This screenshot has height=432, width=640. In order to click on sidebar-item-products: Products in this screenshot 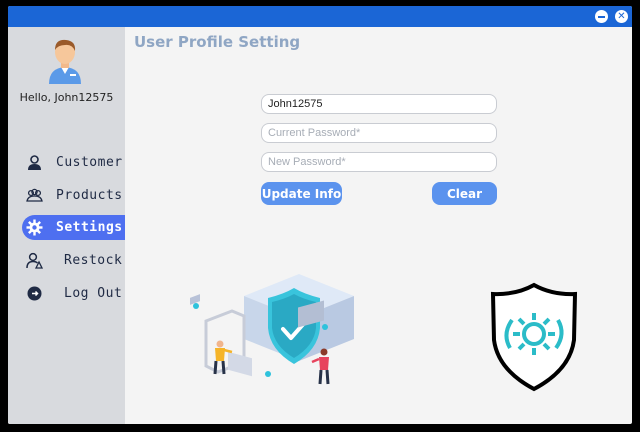, I will do `click(73, 195)`.